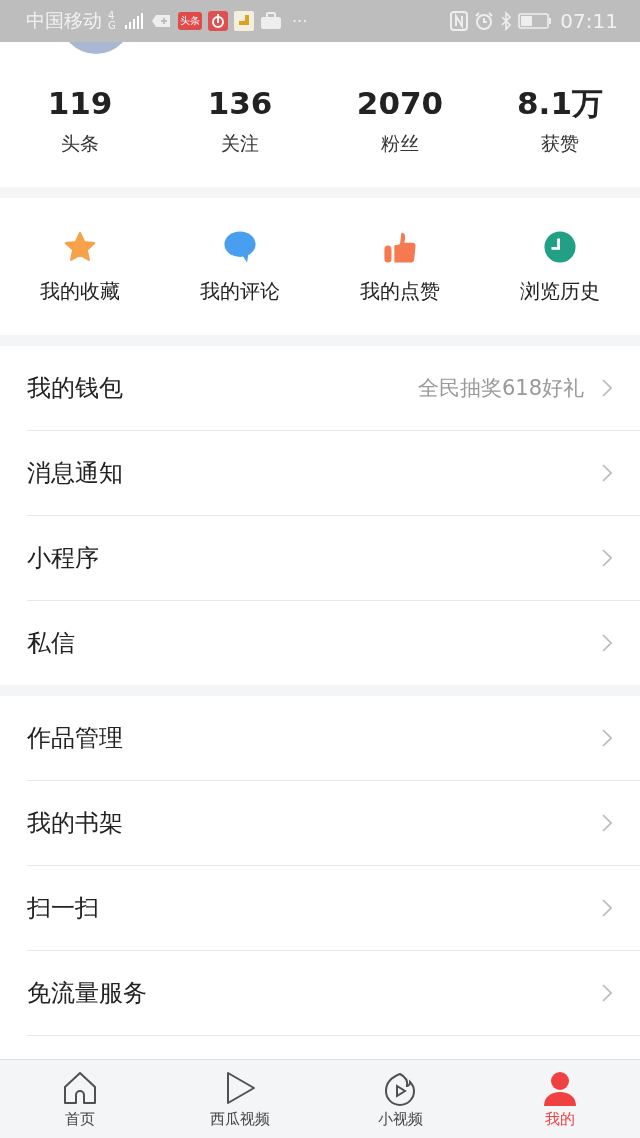 The image size is (640, 1138). Describe the element at coordinates (87, 993) in the screenshot. I see `menu-label: 免流量服务` at that location.